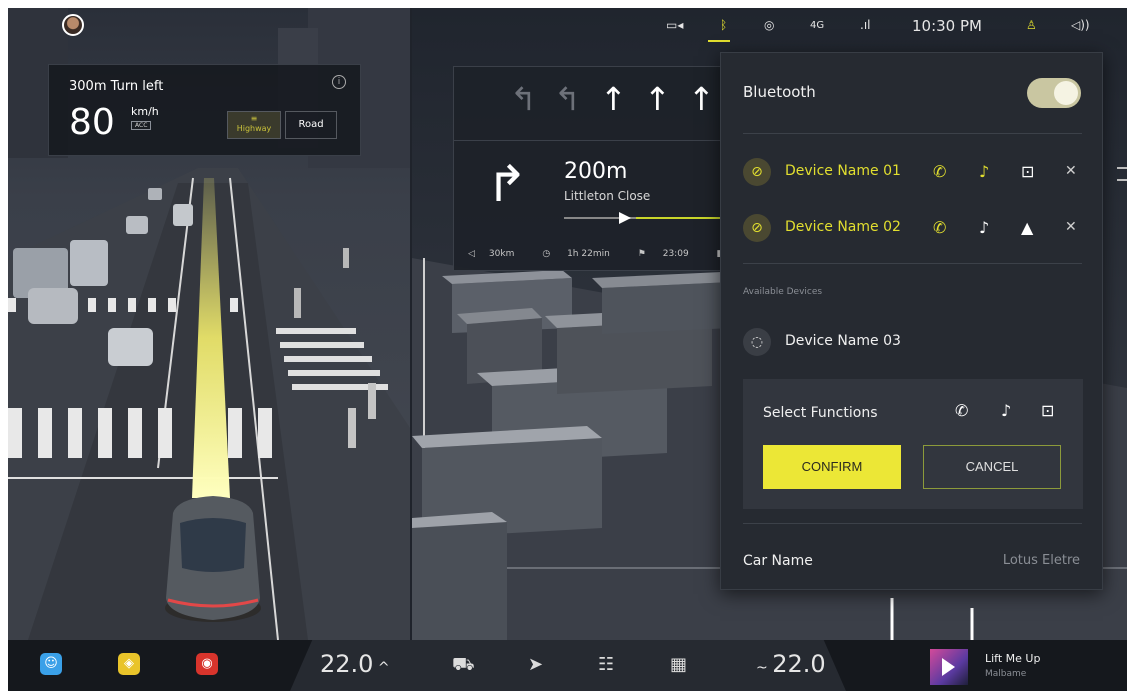  I want to click on distance-icon: ◁, so click(471, 254).